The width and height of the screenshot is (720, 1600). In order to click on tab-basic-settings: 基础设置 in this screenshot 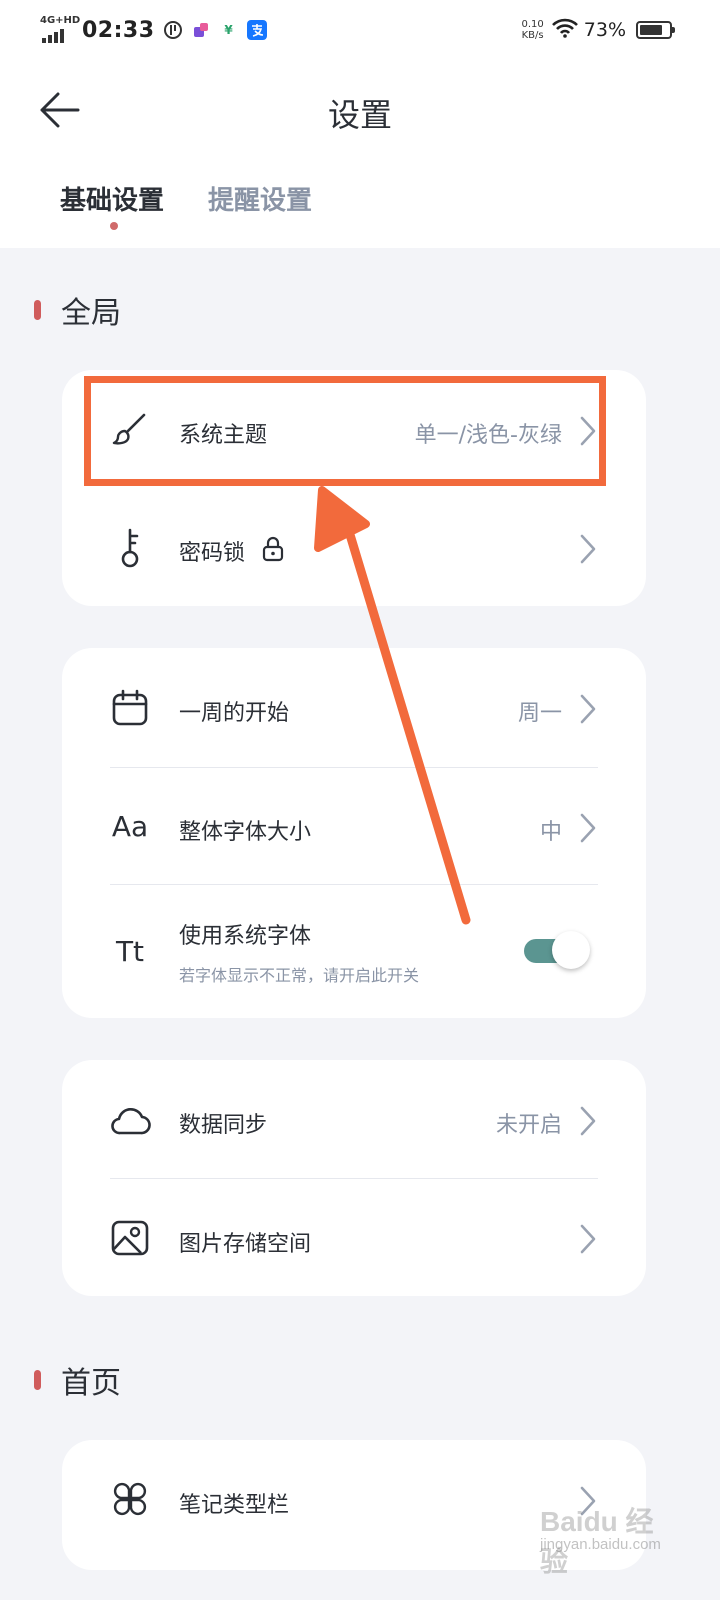, I will do `click(112, 198)`.